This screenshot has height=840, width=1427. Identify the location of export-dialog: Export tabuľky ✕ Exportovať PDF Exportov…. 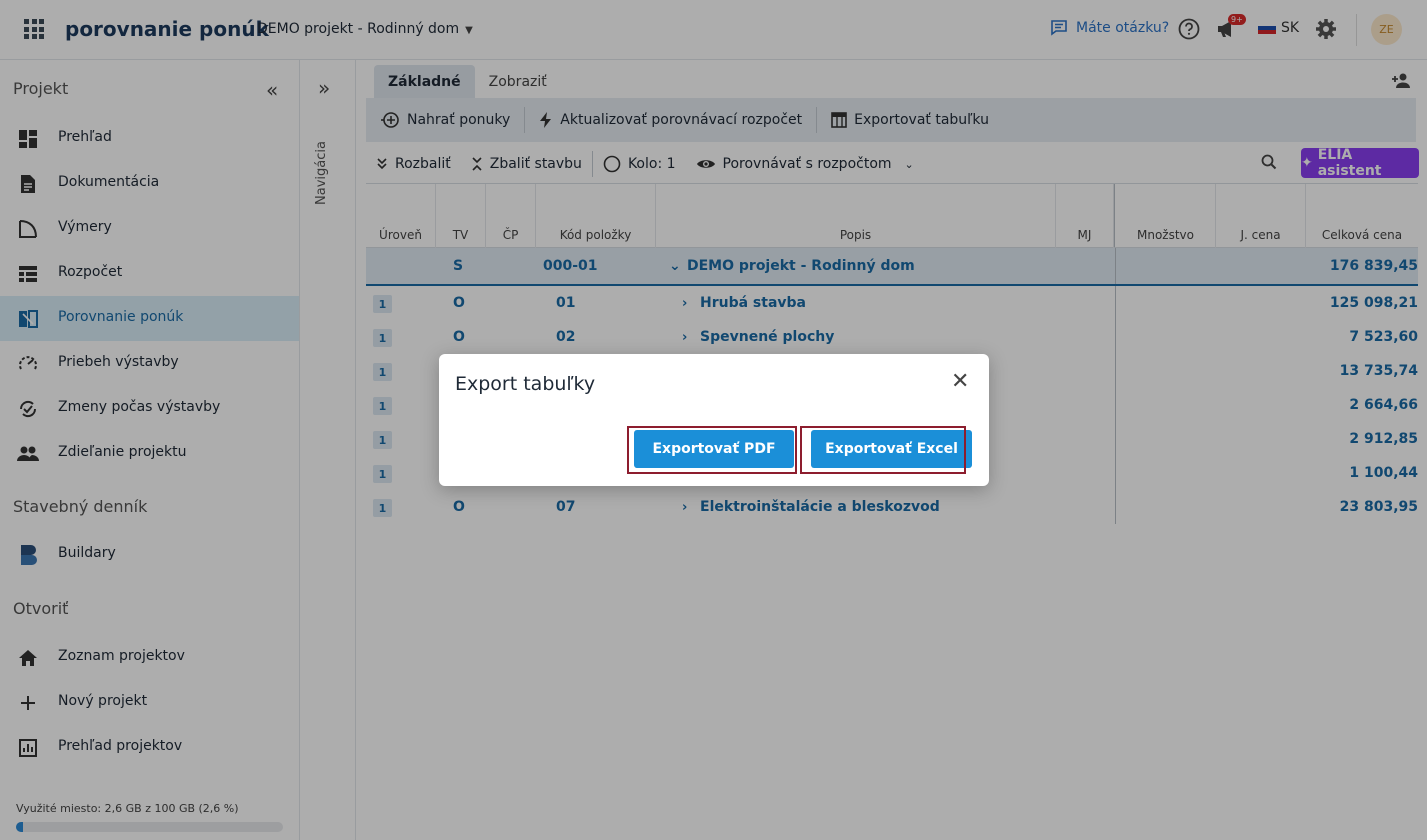
(714, 420).